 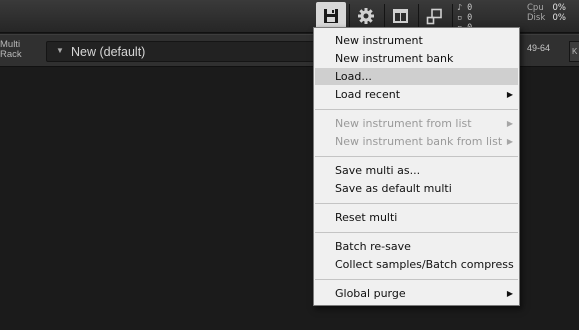 I want to click on menu-item-load-recent: Load recent ▶, so click(x=416, y=94).